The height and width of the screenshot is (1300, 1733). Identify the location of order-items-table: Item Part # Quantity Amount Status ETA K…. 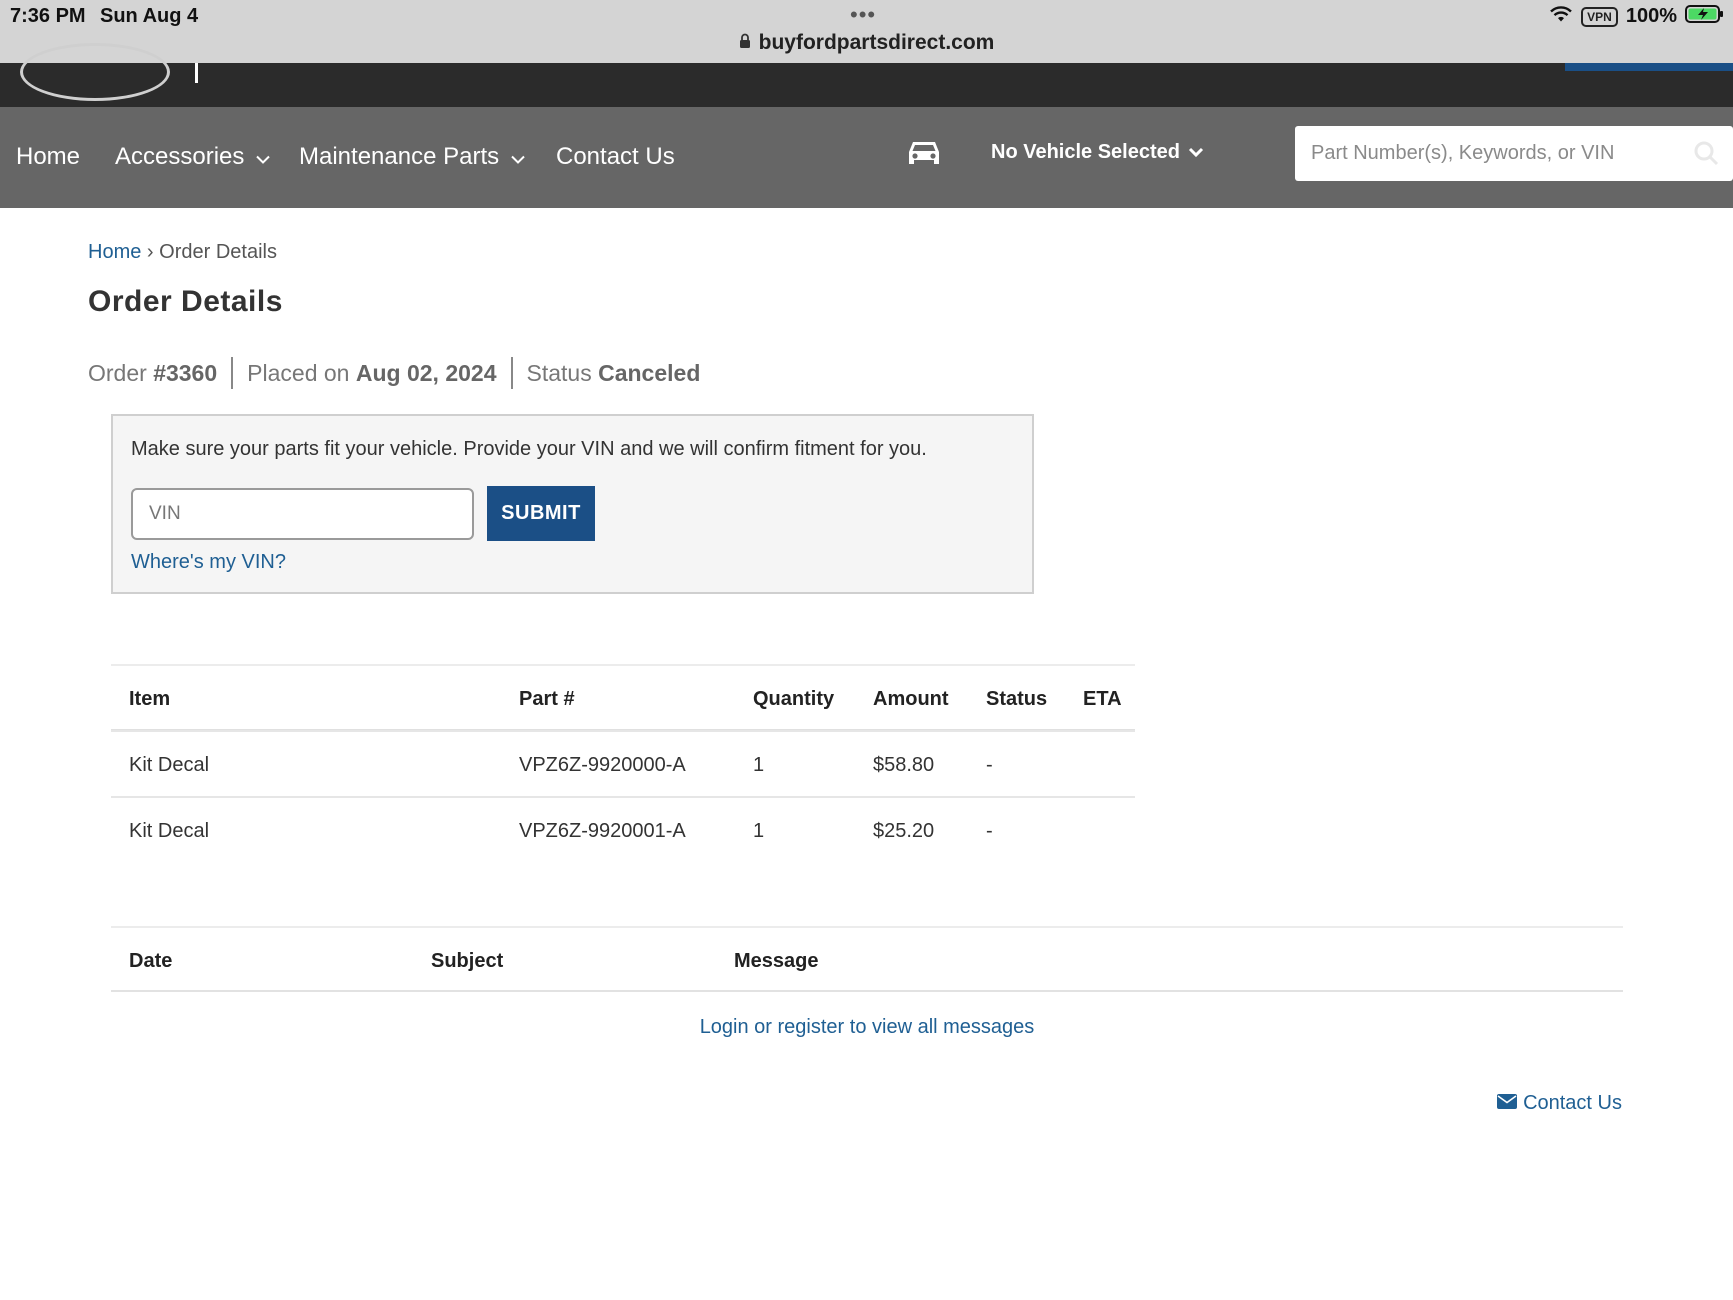
(623, 763).